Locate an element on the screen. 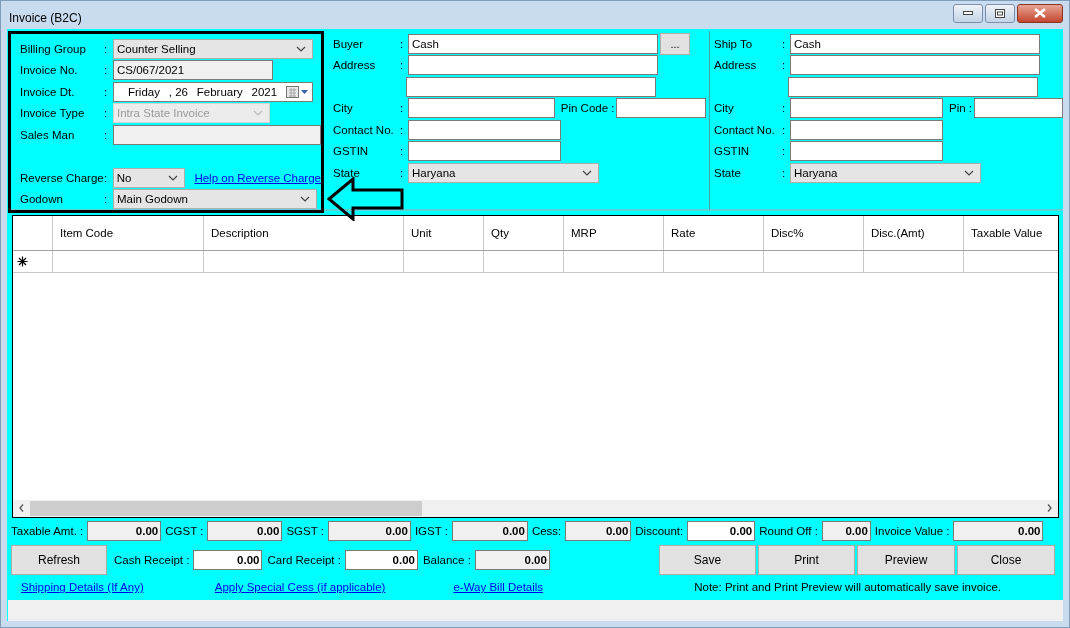  link: Apply Special Cess (if applicable) is located at coordinates (300, 587).